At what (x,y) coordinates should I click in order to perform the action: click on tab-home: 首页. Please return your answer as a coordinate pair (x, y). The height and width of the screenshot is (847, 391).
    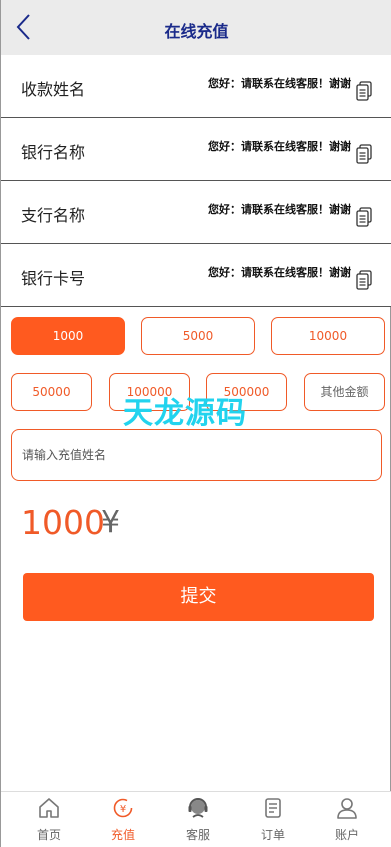
    Looking at the image, I should click on (49, 819).